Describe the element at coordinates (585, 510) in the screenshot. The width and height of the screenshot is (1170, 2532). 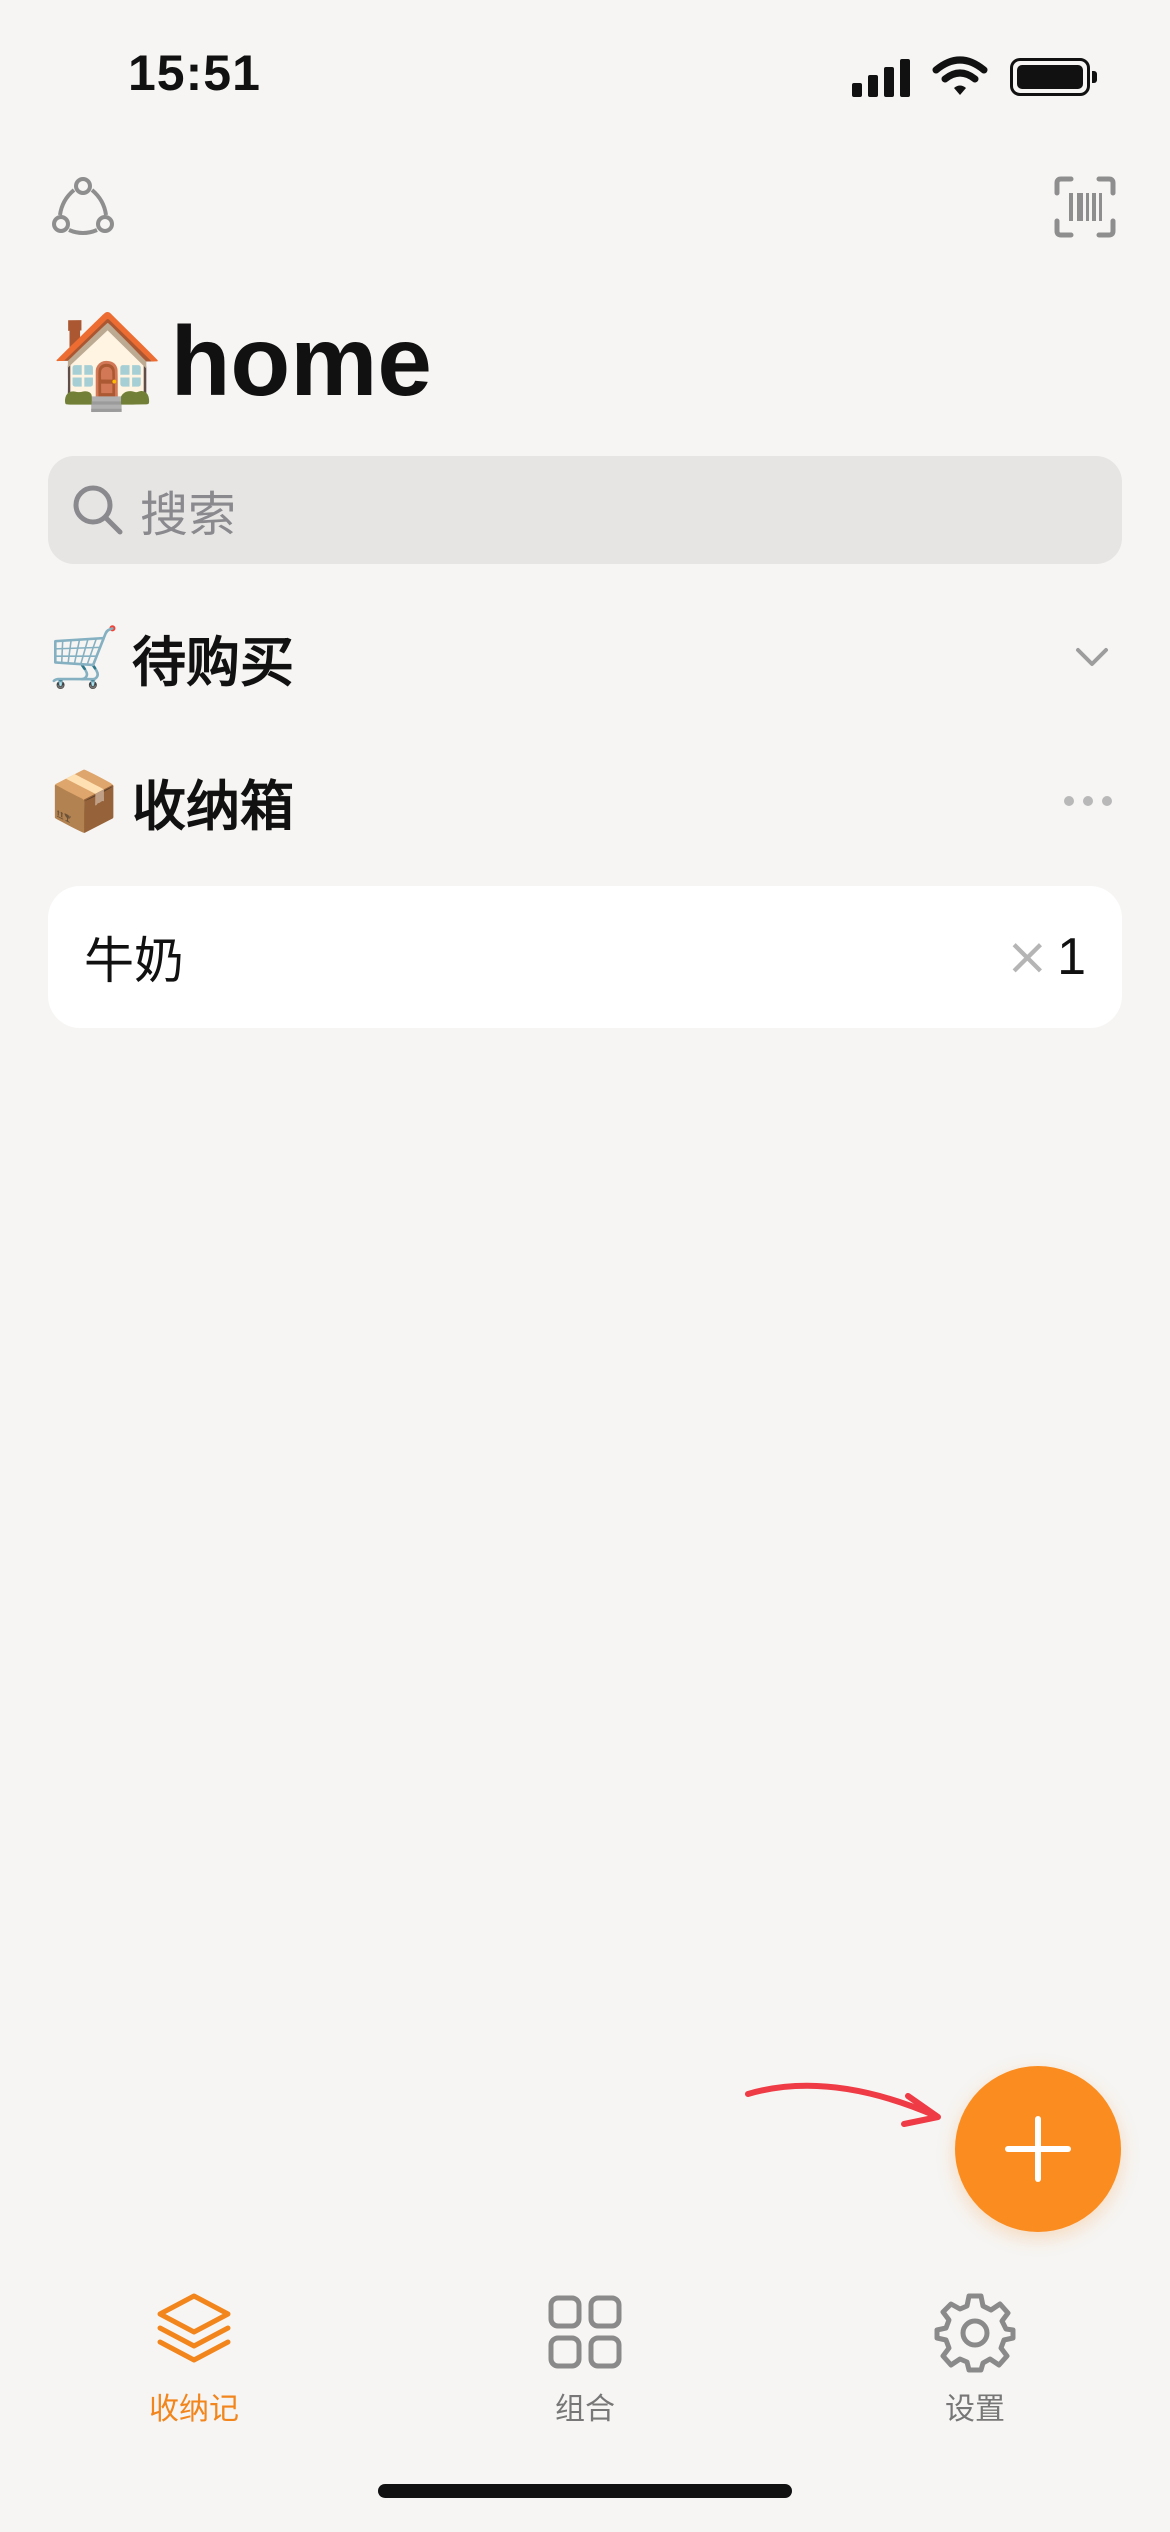
I see `search-input: 搜索` at that location.